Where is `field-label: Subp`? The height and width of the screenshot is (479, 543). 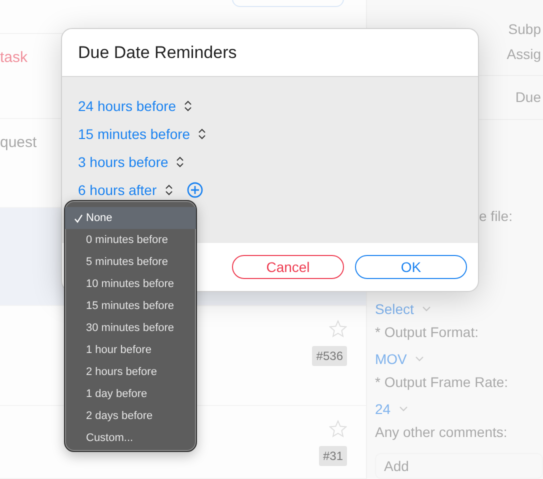 field-label: Subp is located at coordinates (524, 29).